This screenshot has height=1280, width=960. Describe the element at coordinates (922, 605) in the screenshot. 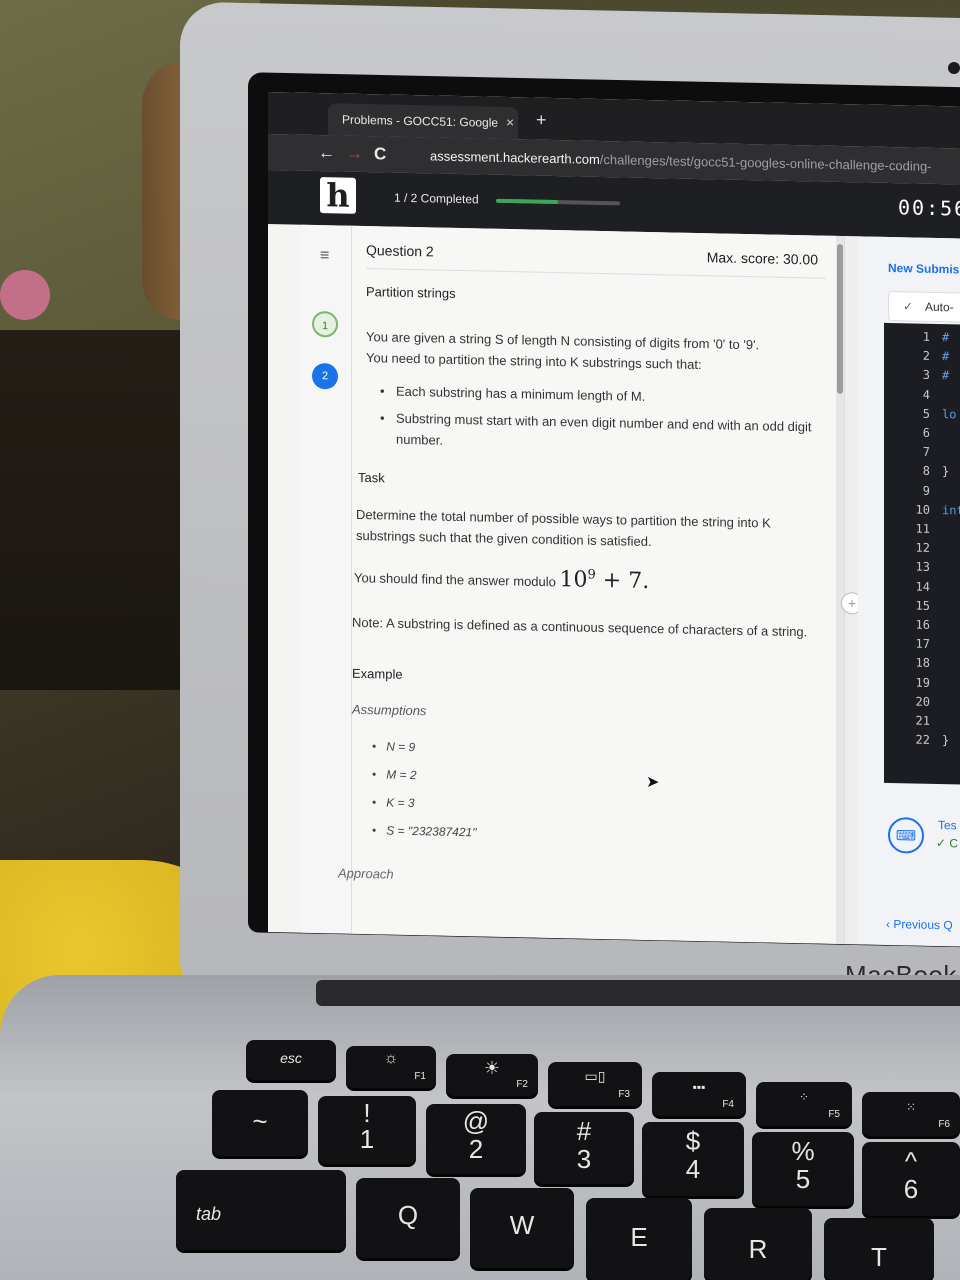

I see `line-number: 15` at that location.